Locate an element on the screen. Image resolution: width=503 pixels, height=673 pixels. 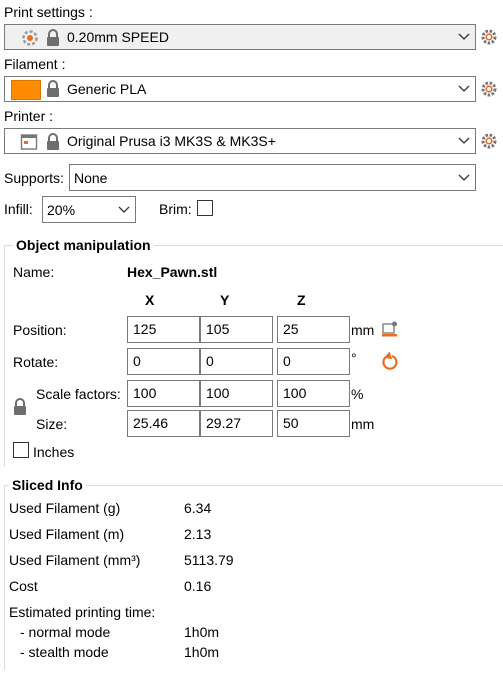
inches-label: Inches is located at coordinates (54, 452).